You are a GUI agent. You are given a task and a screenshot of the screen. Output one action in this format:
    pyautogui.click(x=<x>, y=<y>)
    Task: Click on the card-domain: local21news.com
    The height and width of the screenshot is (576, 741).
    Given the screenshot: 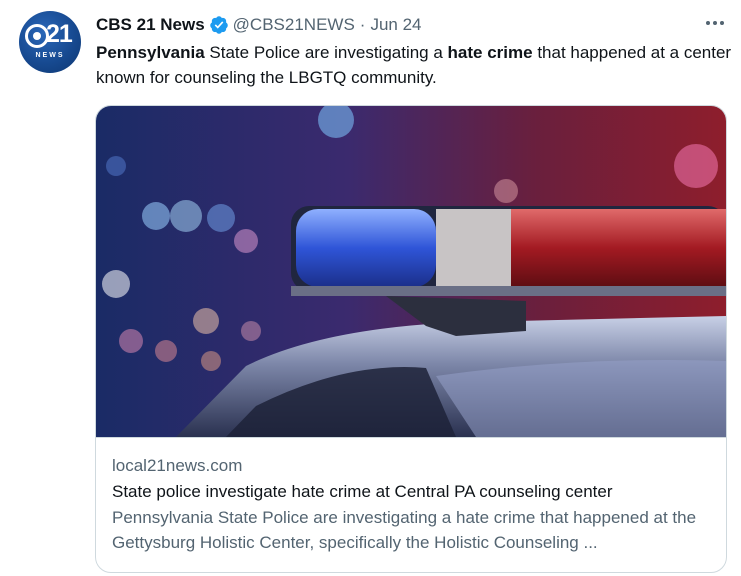 What is the action you would take?
    pyautogui.click(x=412, y=465)
    